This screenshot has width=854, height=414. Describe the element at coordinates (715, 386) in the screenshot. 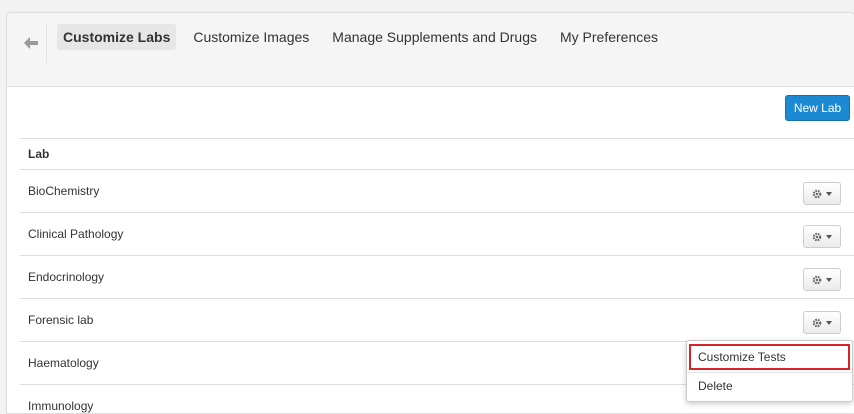

I see `menu-item-label: Delete` at that location.